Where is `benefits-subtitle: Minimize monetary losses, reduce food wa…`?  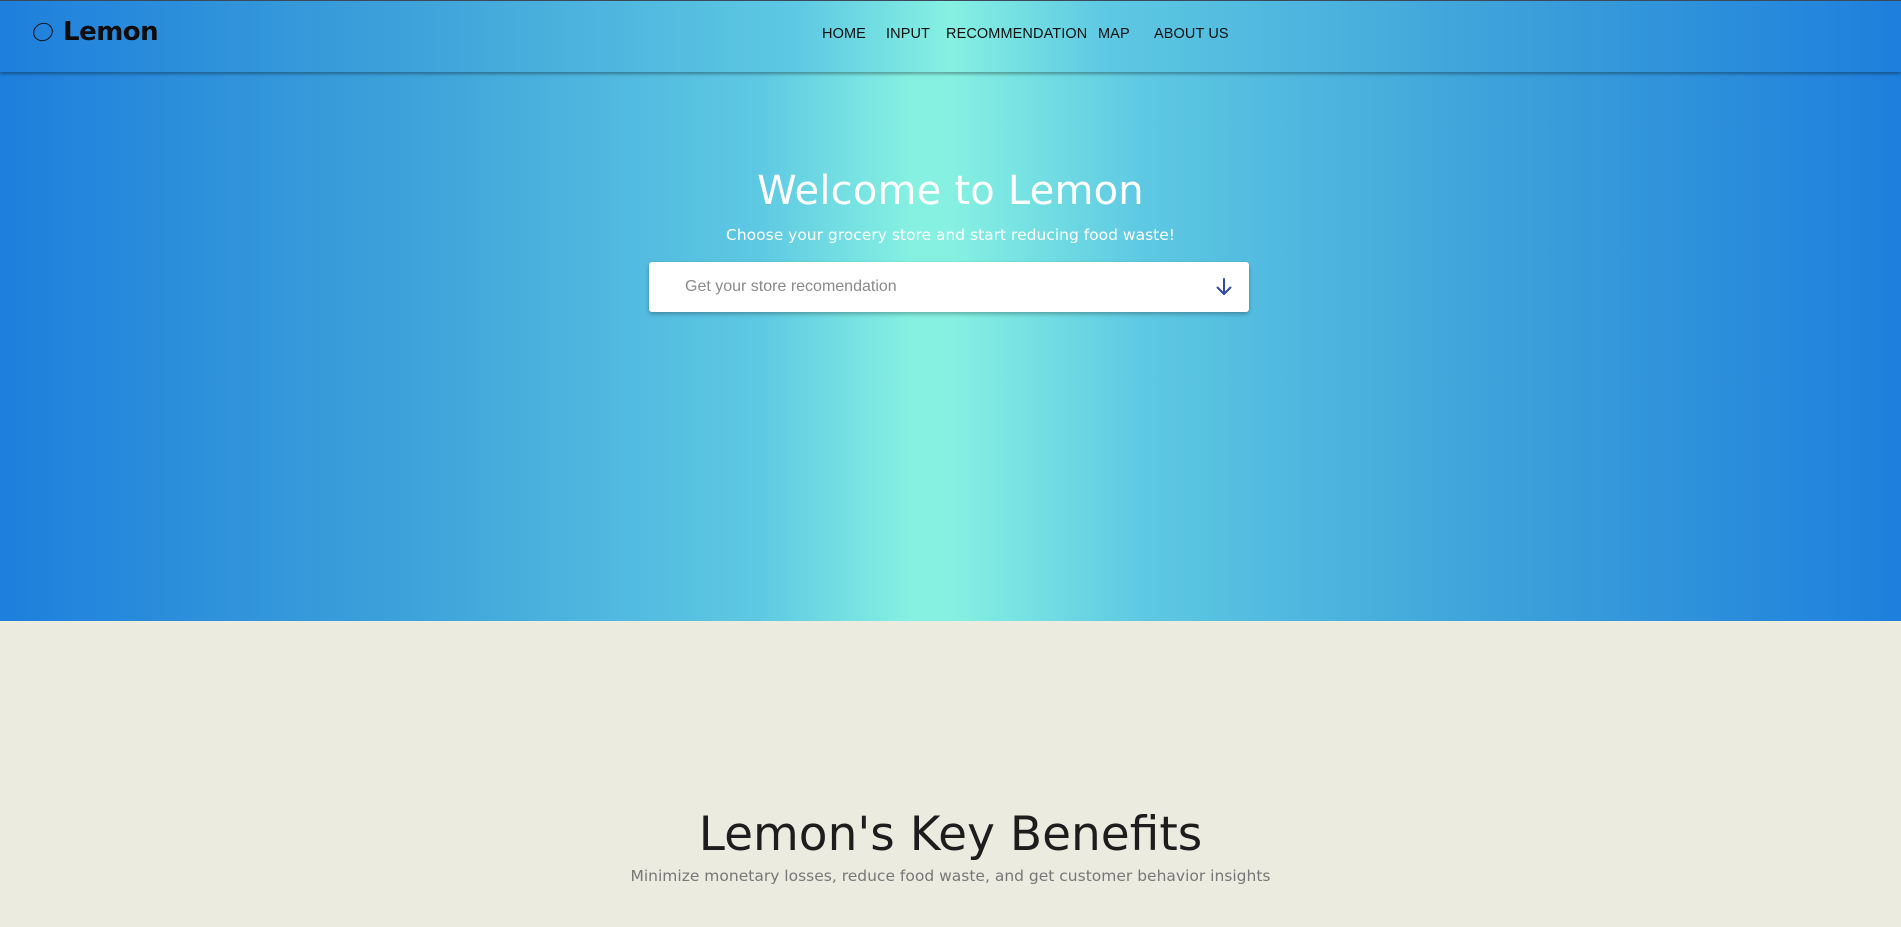
benefits-subtitle: Minimize monetary losses, reduce food wa… is located at coordinates (950, 876).